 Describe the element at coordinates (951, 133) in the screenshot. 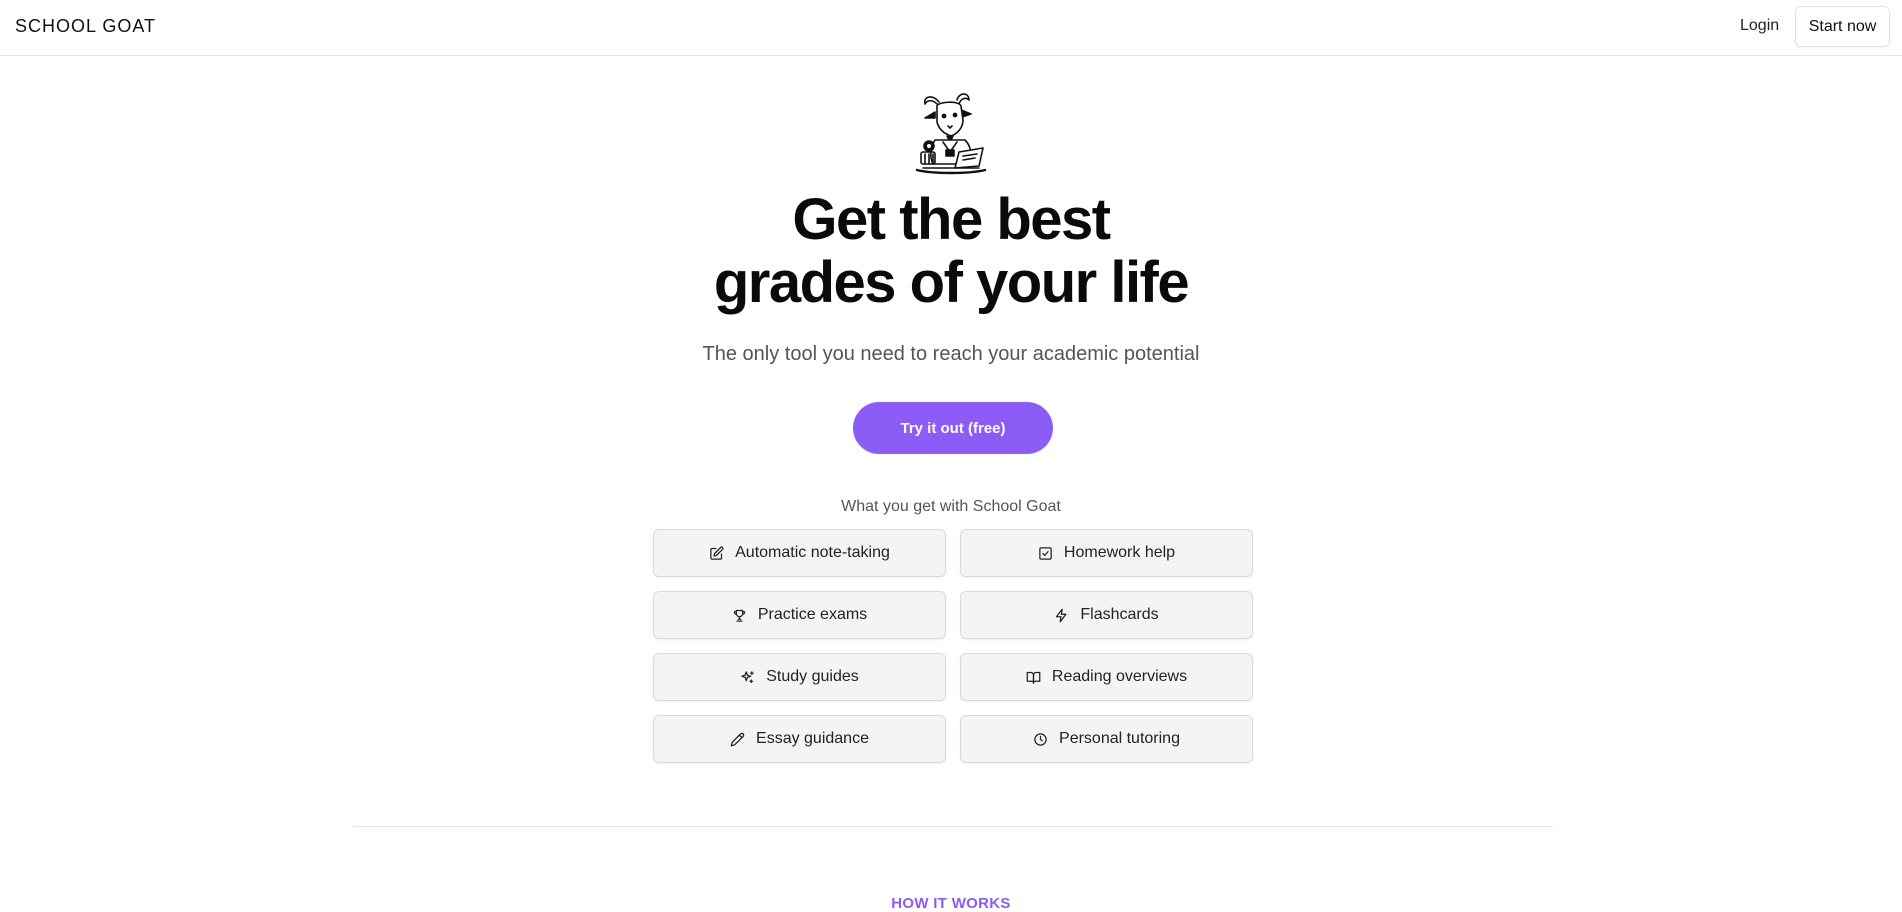

I see `goat-mascot-illustration` at that location.